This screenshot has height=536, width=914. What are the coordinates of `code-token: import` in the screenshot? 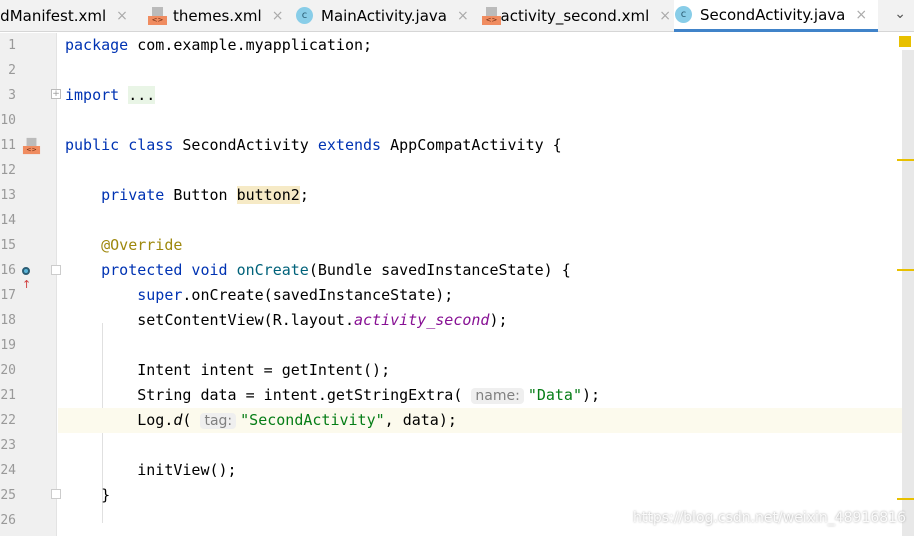 It's located at (97, 95).